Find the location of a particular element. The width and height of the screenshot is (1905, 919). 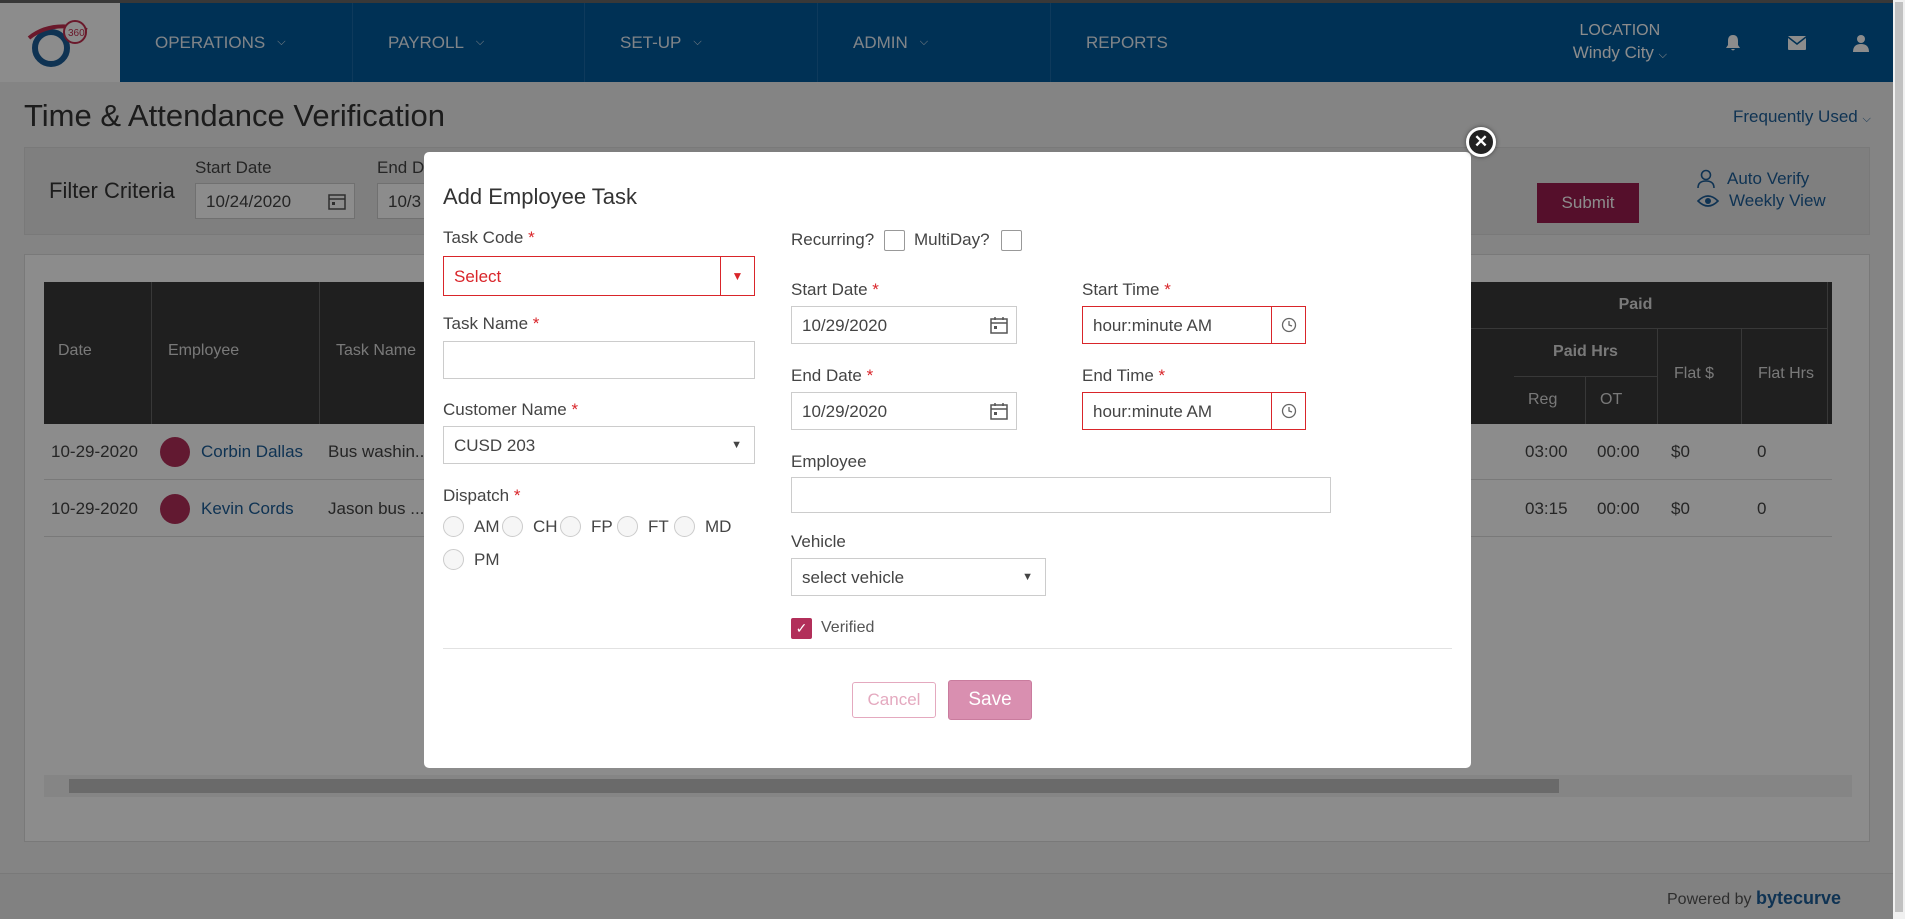

end-date-label-text: End Date is located at coordinates (826, 375).